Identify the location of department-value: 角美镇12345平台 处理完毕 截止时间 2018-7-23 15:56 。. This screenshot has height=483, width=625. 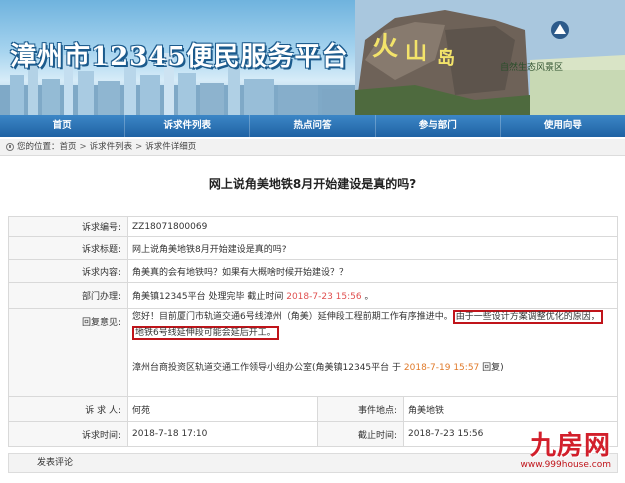
(372, 295).